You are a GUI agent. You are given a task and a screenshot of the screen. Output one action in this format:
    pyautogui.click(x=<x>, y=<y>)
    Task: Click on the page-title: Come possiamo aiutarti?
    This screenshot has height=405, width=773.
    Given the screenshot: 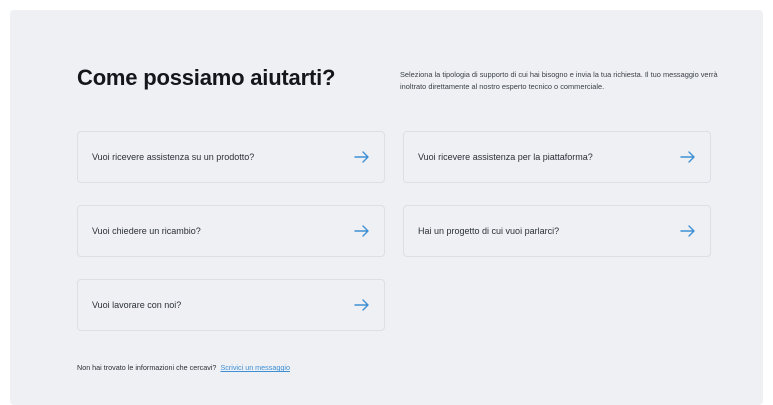 What is the action you would take?
    pyautogui.click(x=206, y=77)
    